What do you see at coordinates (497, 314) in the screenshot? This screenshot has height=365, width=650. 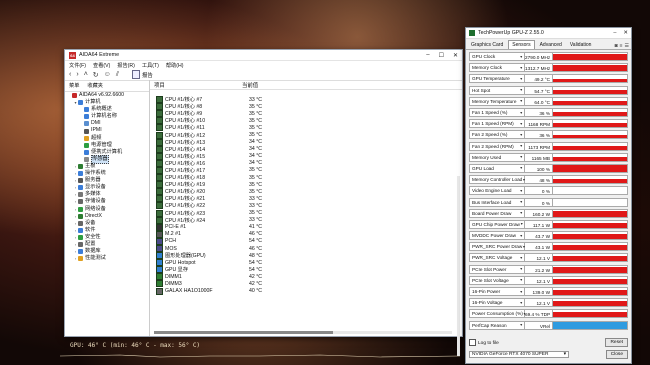 I see `sensor-name-dropdown: Power Consumption (%)▼` at bounding box center [497, 314].